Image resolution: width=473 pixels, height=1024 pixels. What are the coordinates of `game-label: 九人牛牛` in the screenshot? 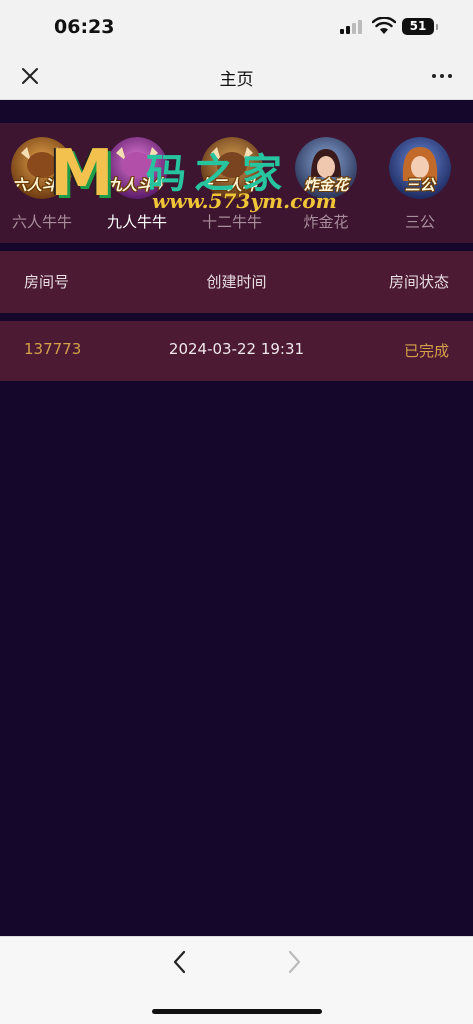 It's located at (136, 222).